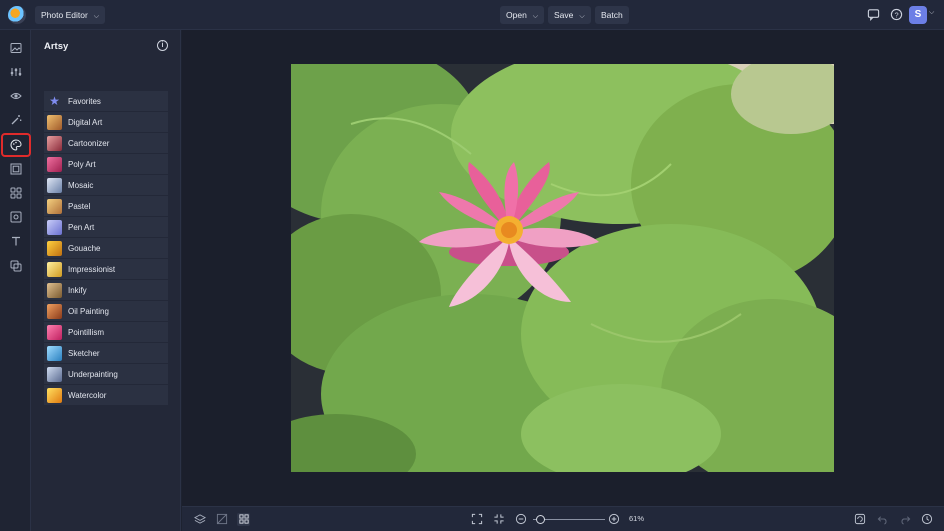  What do you see at coordinates (81, 185) in the screenshot?
I see `effect-label: Mosaic` at bounding box center [81, 185].